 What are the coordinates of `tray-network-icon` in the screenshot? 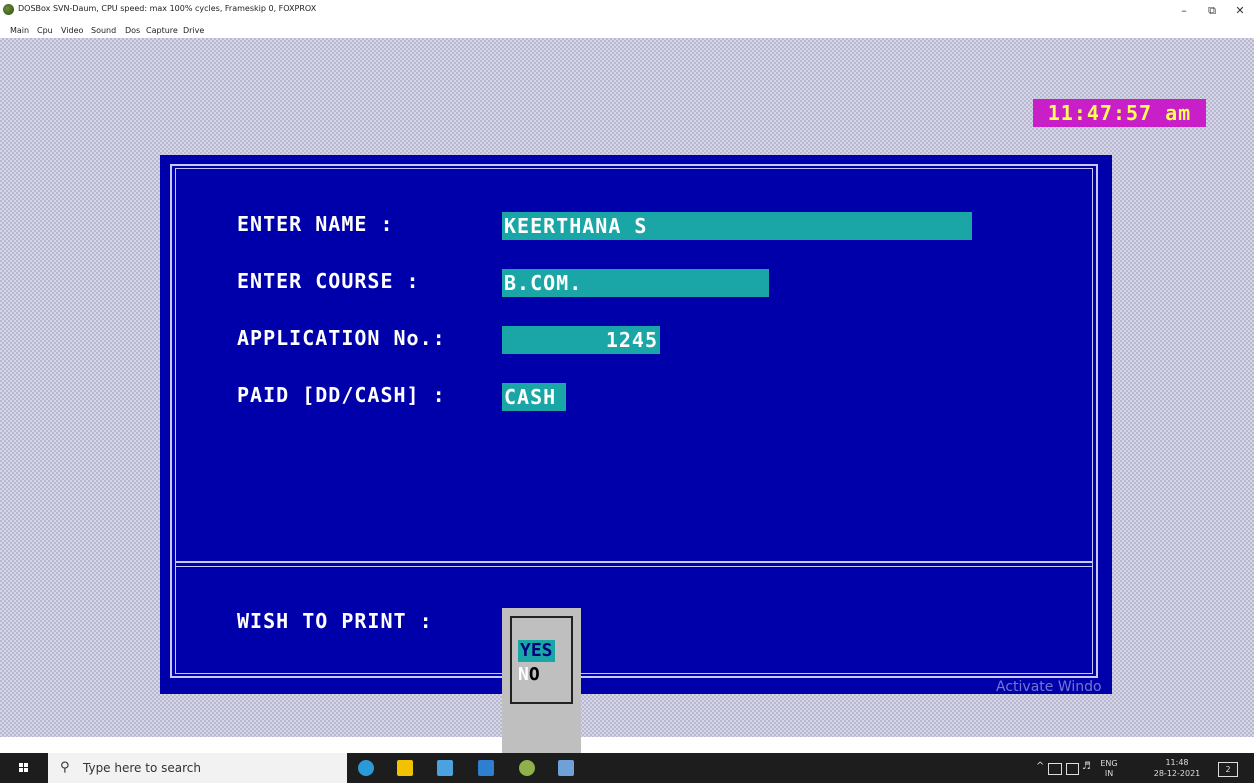 It's located at (1055, 769).